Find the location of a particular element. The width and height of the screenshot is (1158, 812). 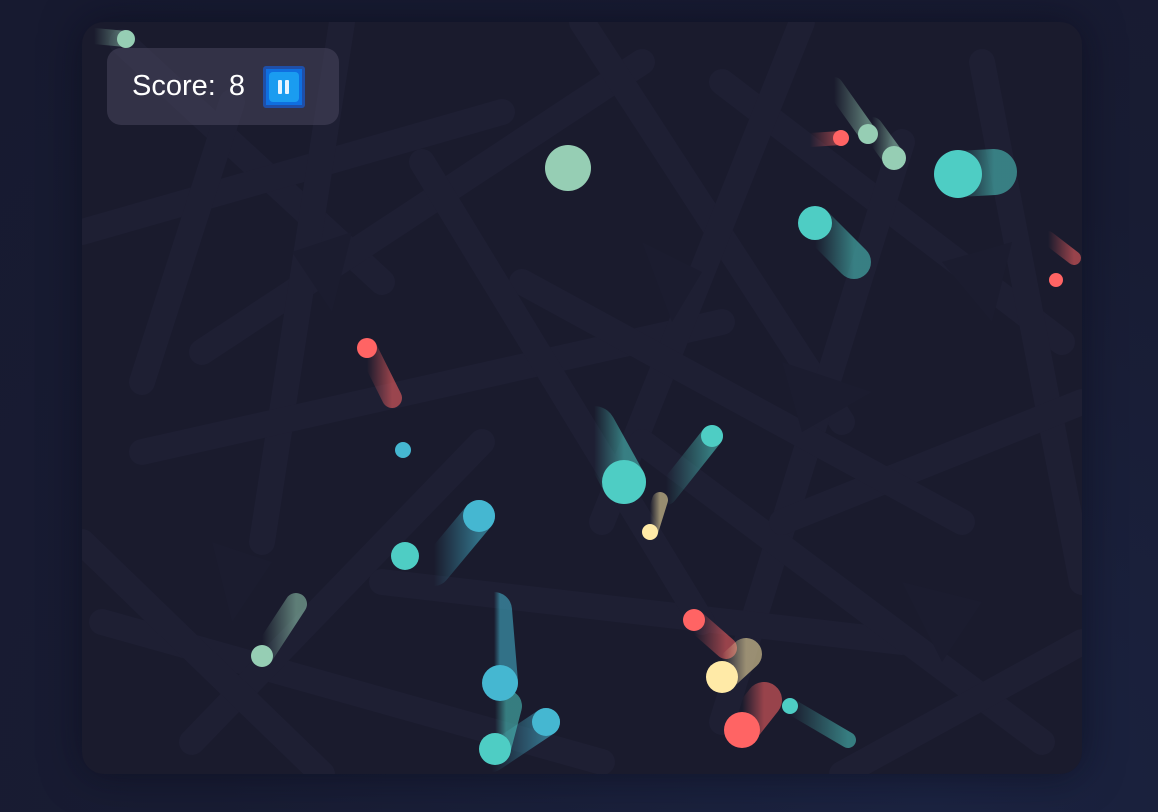

score-panel: Score: 8 is located at coordinates (223, 86).